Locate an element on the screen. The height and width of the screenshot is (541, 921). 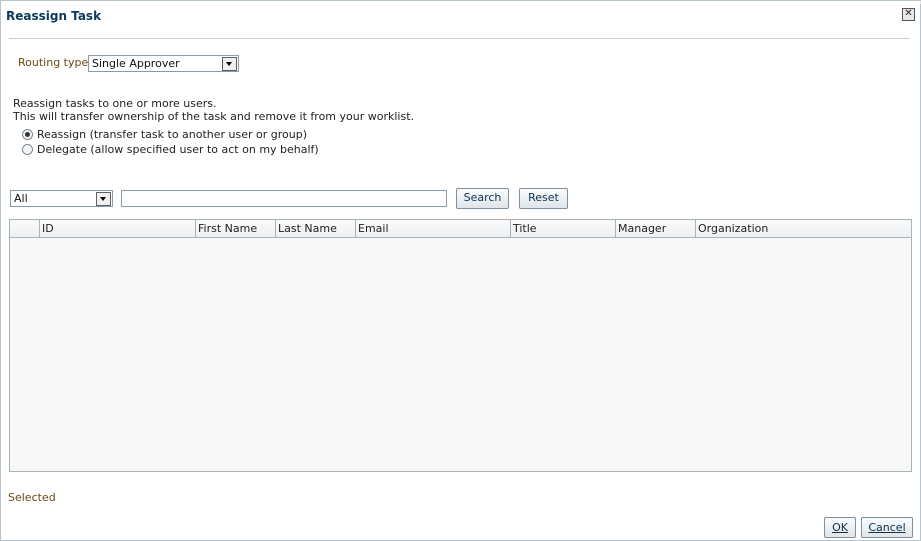
column-header-id: ID is located at coordinates (117, 228).